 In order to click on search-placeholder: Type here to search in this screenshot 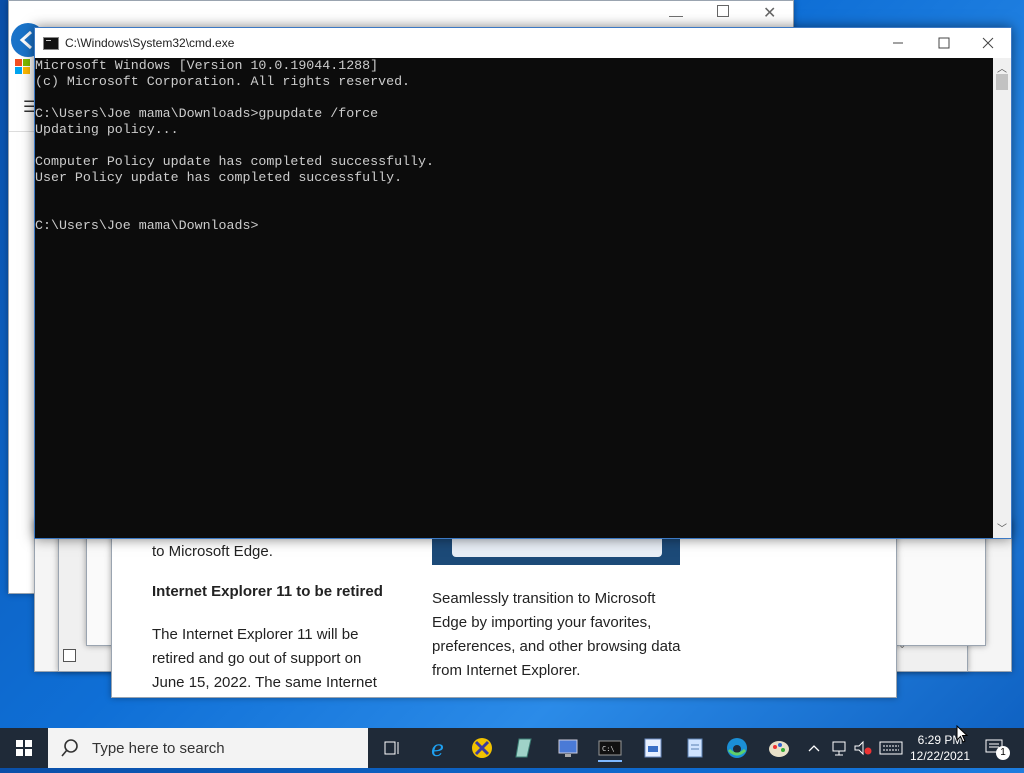, I will do `click(158, 748)`.